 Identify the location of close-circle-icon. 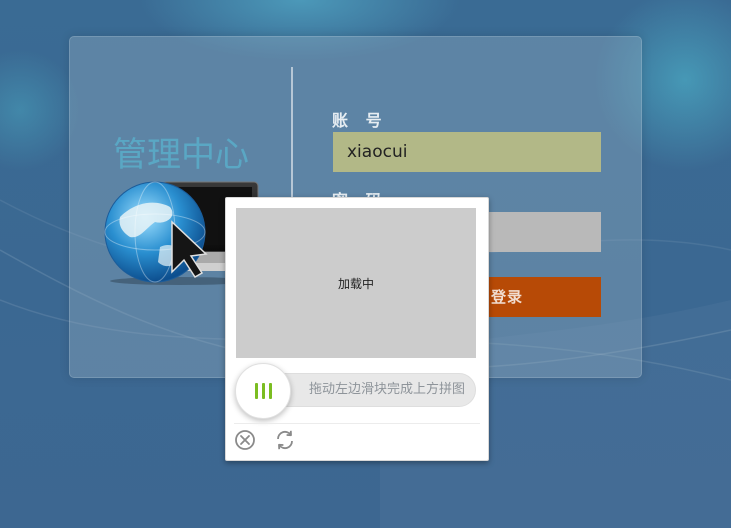
(245, 440).